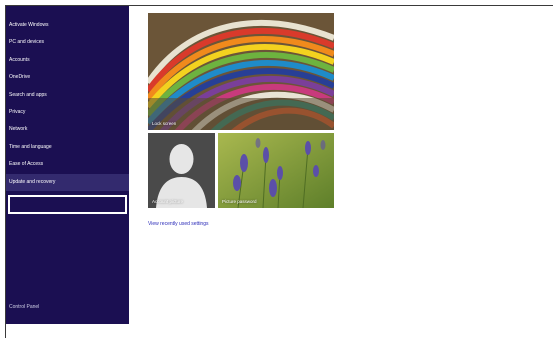 The width and height of the screenshot is (553, 338). I want to click on lock-screen-label: Lock screen, so click(164, 123).